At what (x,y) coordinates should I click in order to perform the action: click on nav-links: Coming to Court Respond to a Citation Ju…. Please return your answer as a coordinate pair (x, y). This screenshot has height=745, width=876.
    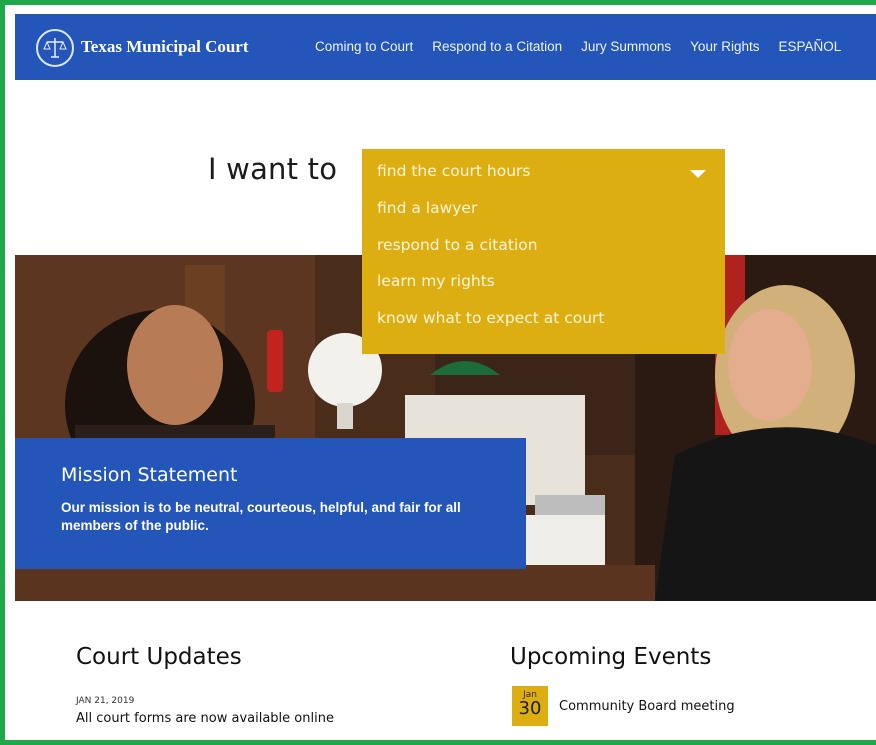
    Looking at the image, I should click on (578, 46).